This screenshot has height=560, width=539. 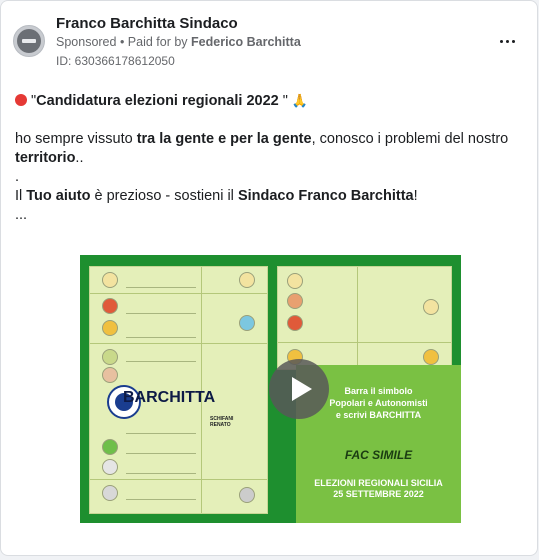 What do you see at coordinates (21, 100) in the screenshot?
I see `red-circle-icon` at bounding box center [21, 100].